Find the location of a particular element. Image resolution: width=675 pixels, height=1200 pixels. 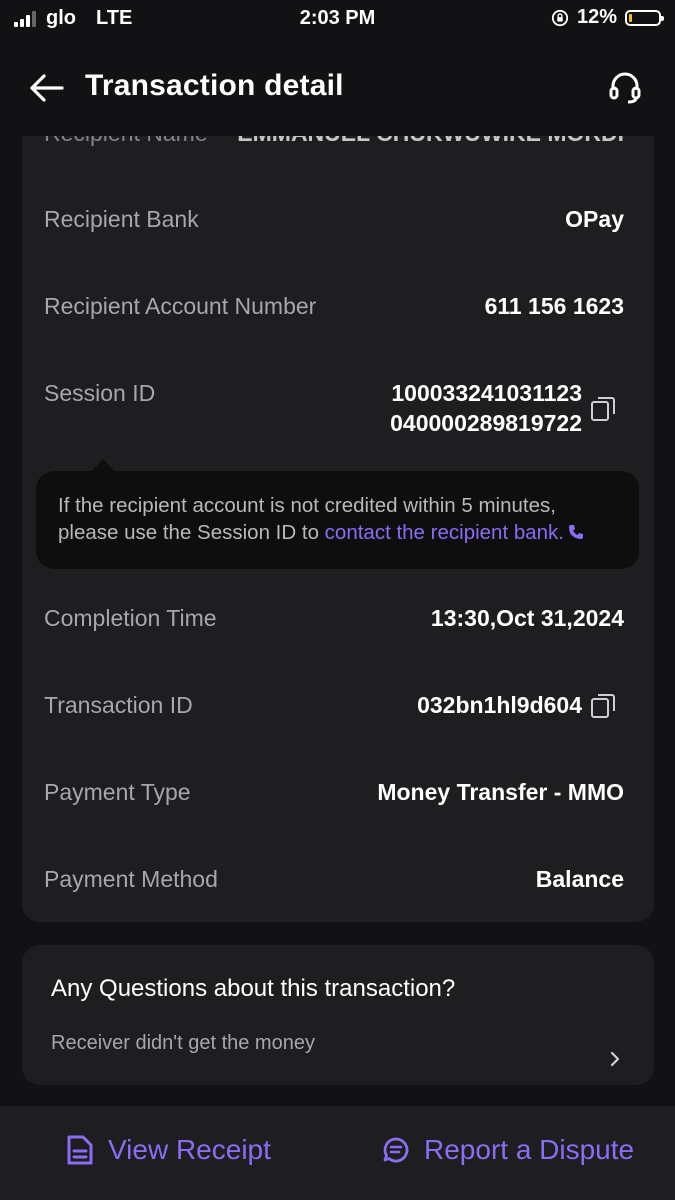

battery-icon is located at coordinates (644, 17).